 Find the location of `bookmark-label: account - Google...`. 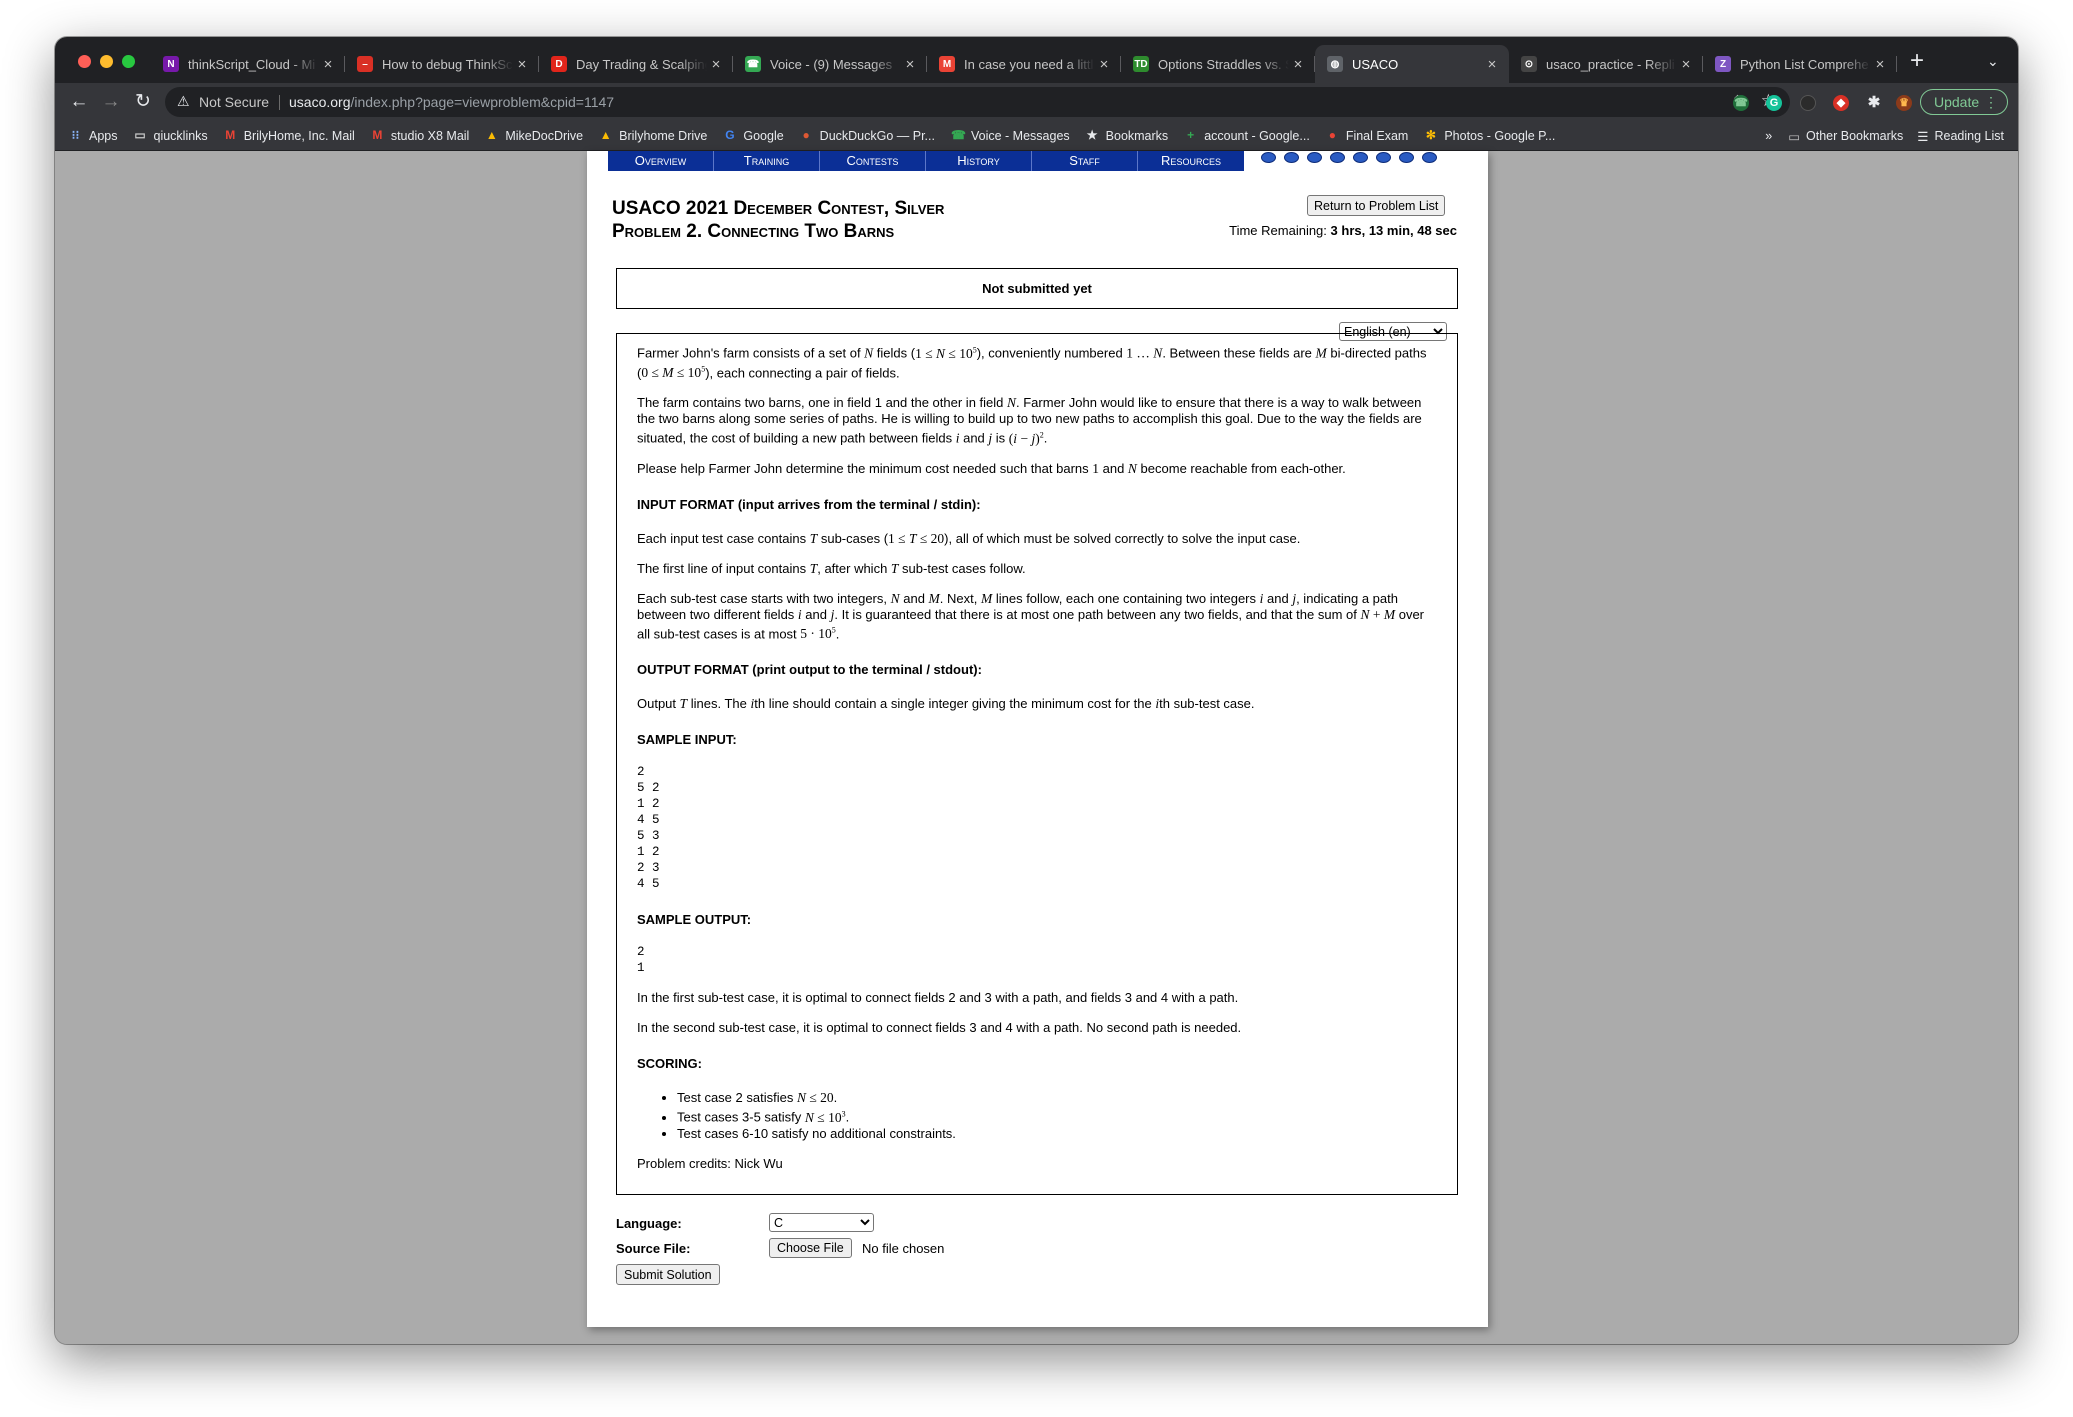

bookmark-label: account - Google... is located at coordinates (1257, 135).